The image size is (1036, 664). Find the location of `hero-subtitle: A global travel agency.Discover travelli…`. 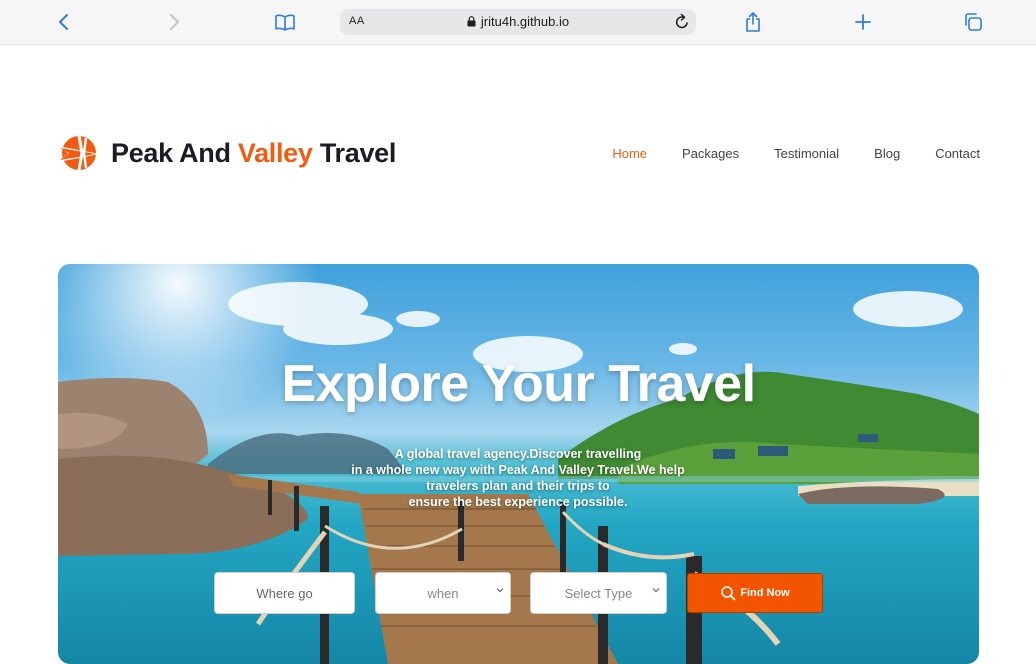

hero-subtitle: A global travel agency.Discover travelli… is located at coordinates (518, 478).